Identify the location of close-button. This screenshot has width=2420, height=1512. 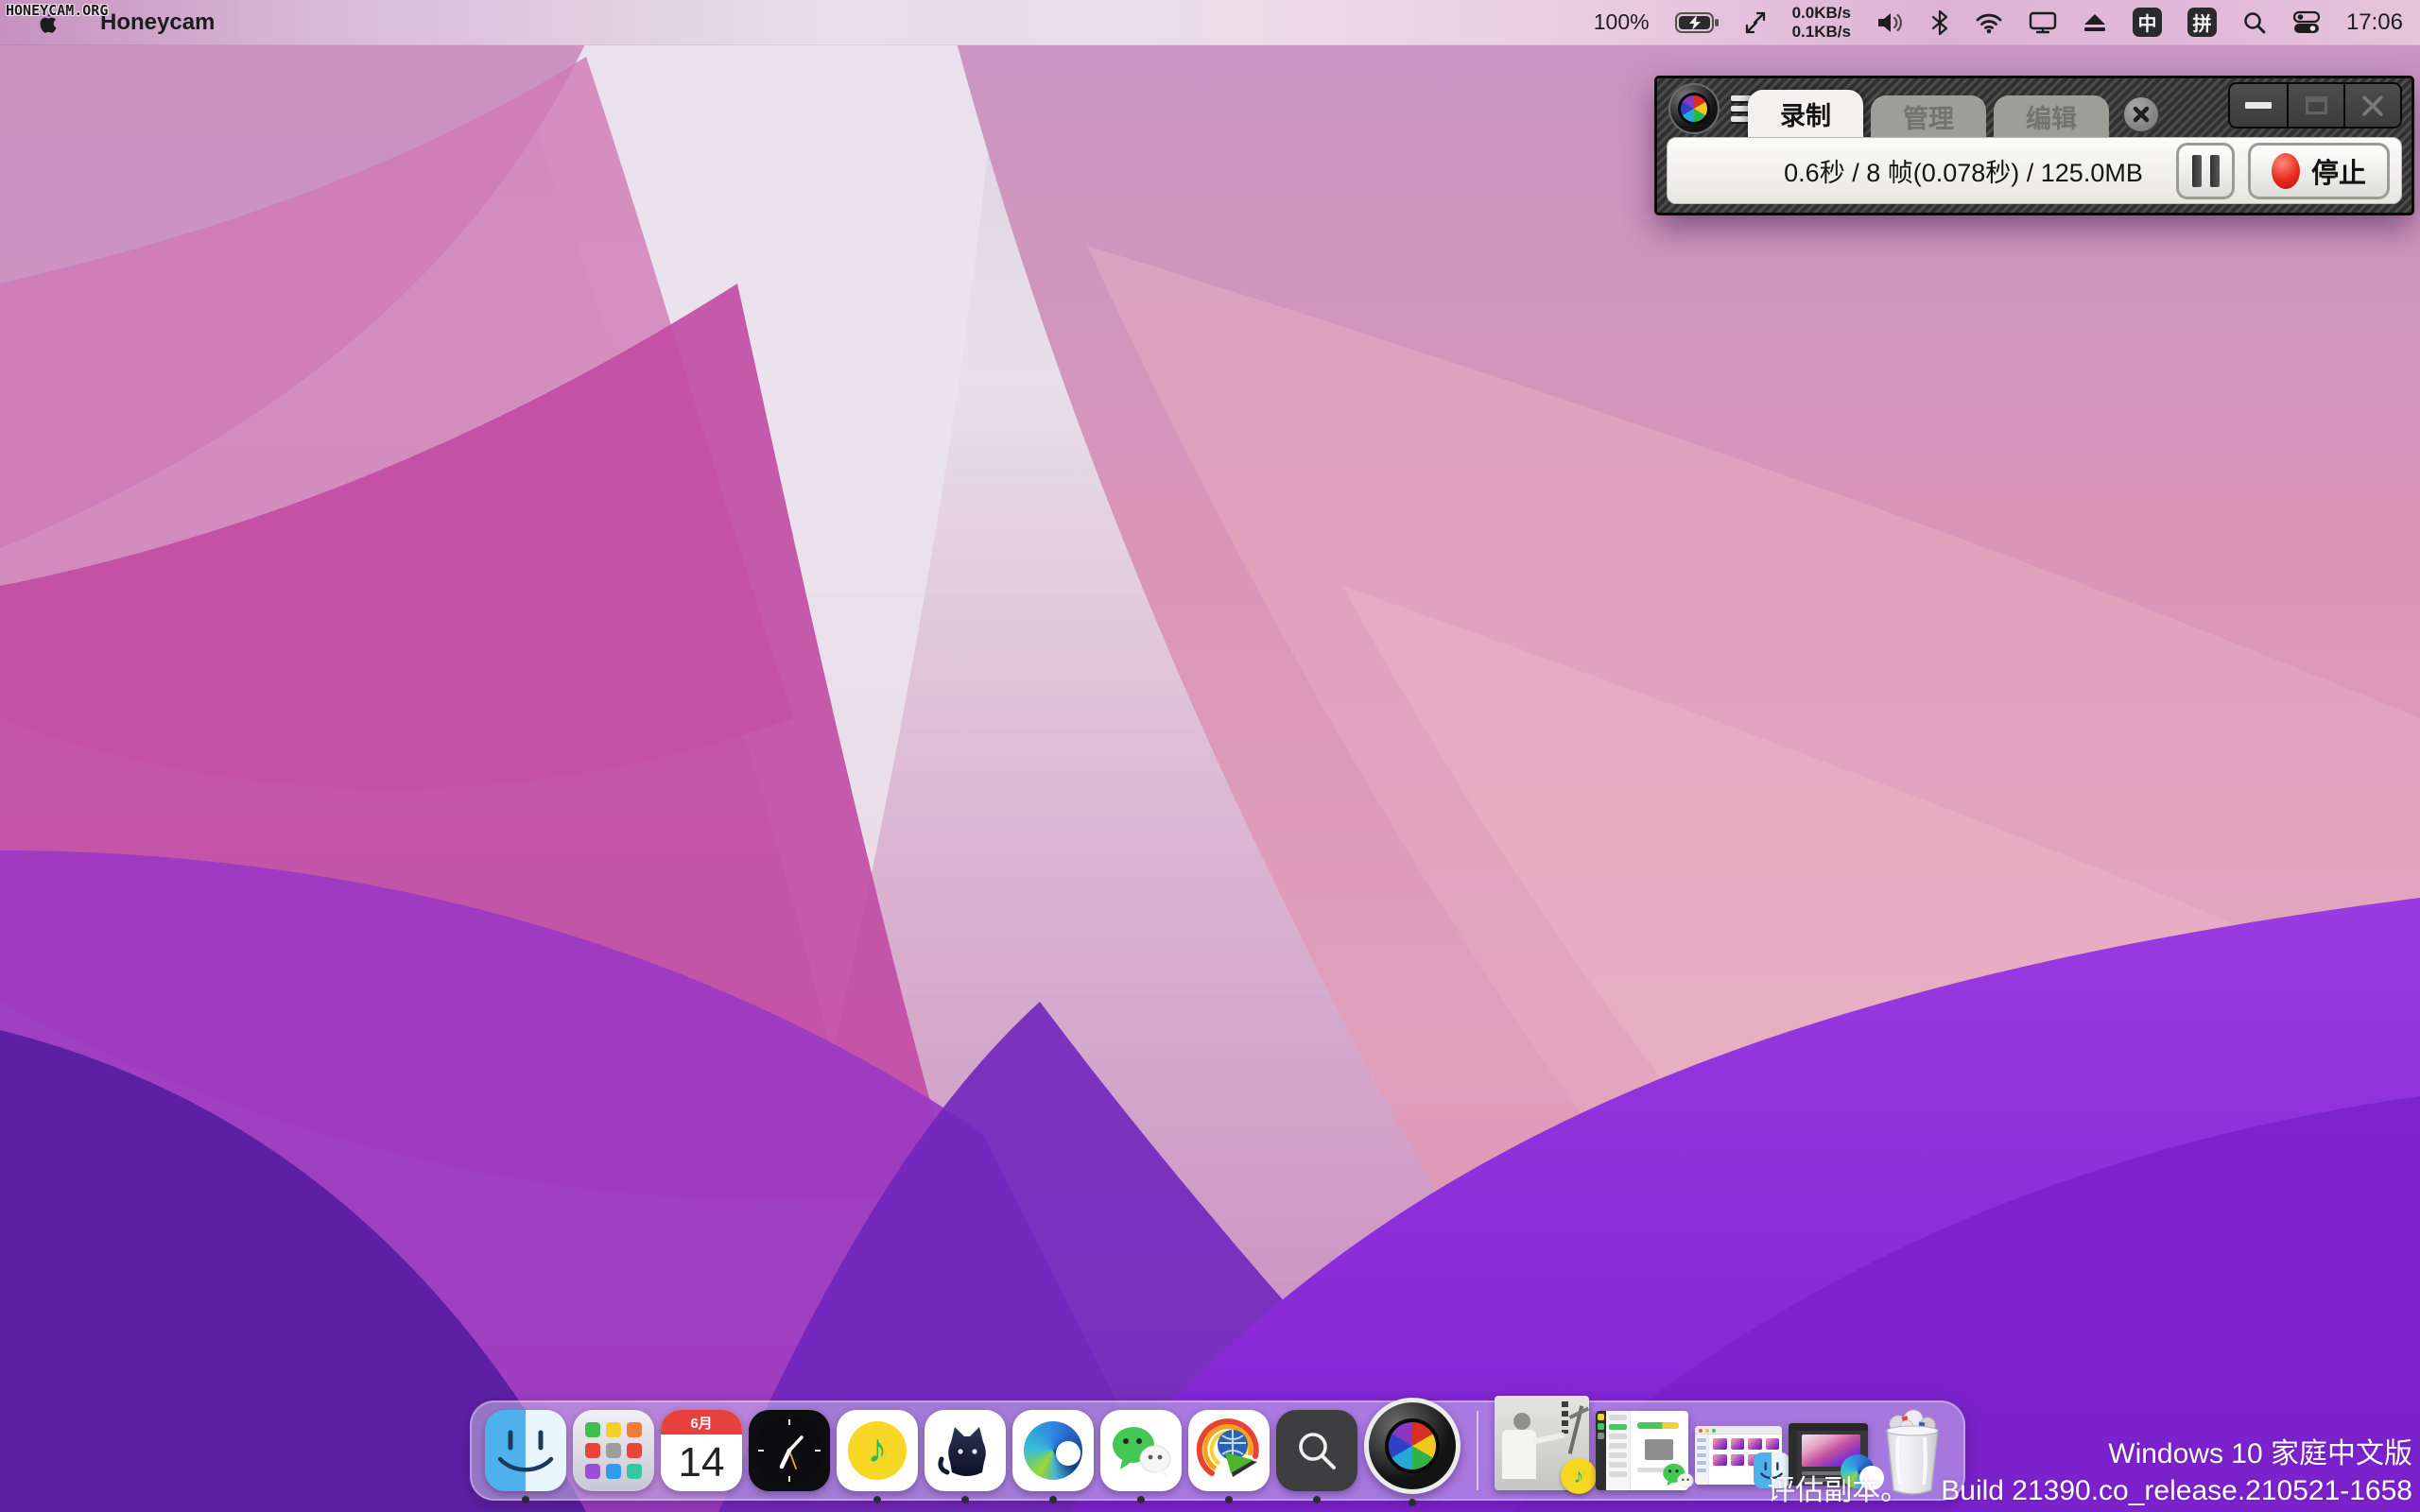
(2371, 105).